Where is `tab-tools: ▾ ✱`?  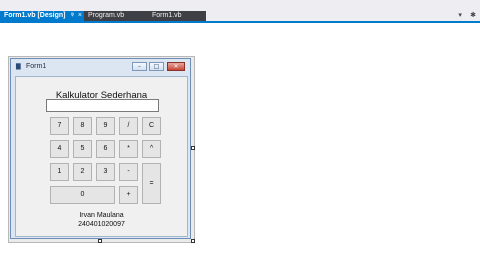
tab-tools: ▾ ✱ is located at coordinates (464, 15).